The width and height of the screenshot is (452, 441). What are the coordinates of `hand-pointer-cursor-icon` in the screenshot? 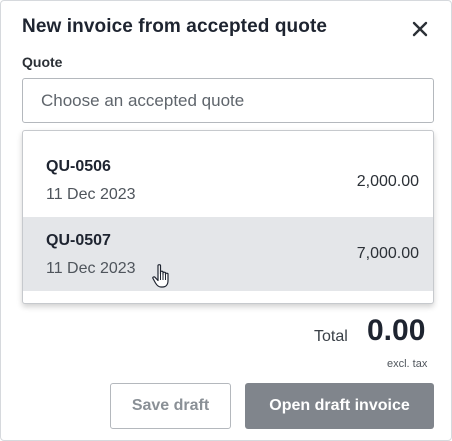 It's located at (160, 276).